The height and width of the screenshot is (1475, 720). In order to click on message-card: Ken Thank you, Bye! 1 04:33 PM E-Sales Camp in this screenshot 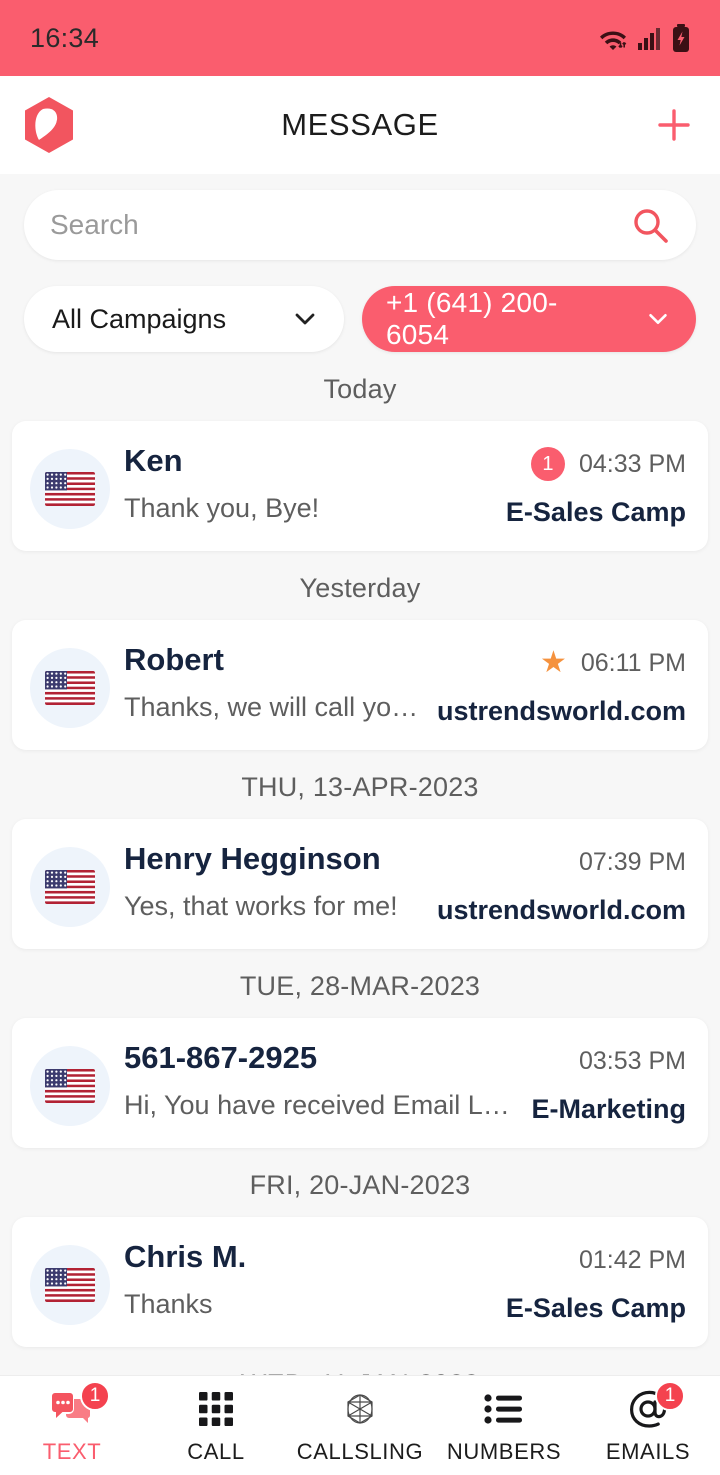, I will do `click(360, 486)`.